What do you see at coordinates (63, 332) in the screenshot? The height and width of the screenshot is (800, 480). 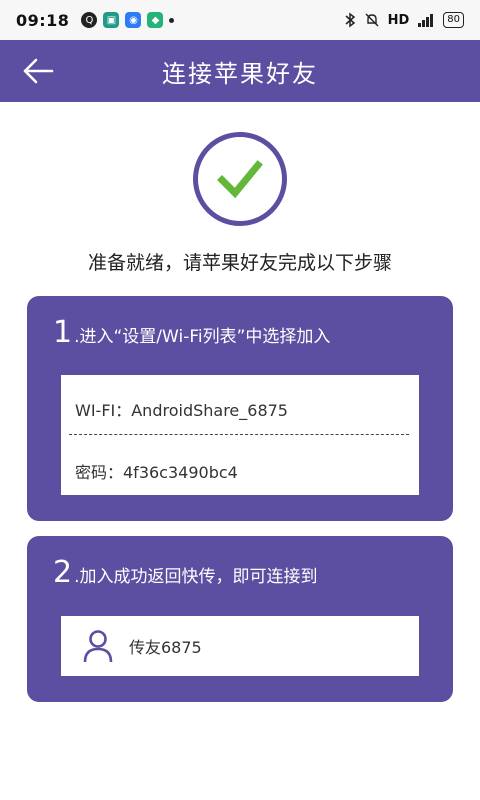 I see `step-1-number: 1` at bounding box center [63, 332].